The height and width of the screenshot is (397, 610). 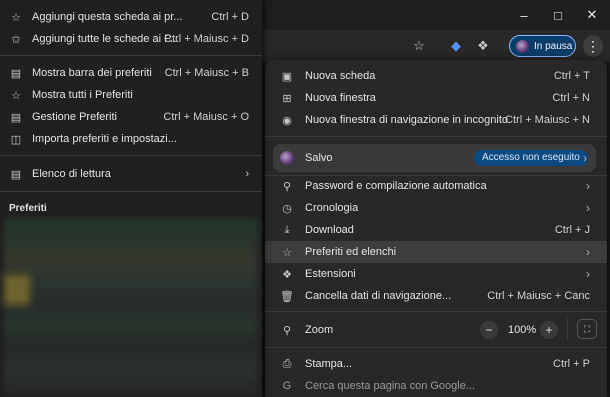 I want to click on menu-item-shortcut: Ctrl + Maiusc + Canc, so click(x=538, y=296).